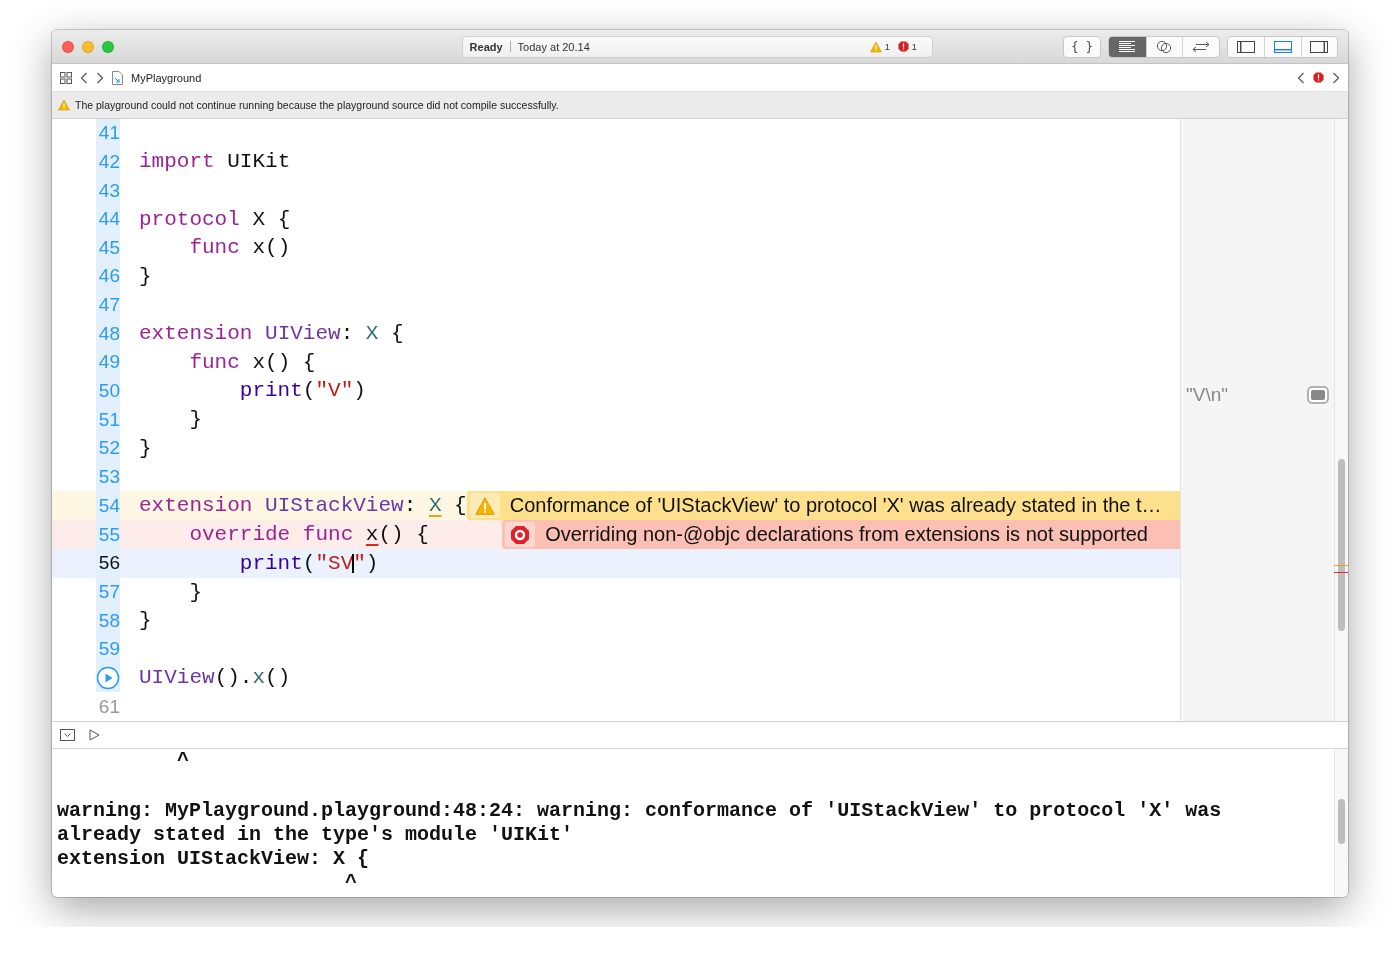 Image resolution: width=1400 pixels, height=973 pixels. Describe the element at coordinates (841, 535) in the screenshot. I see `error-annotation: Overriding non-@objc declarations from extensions is not supported` at that location.